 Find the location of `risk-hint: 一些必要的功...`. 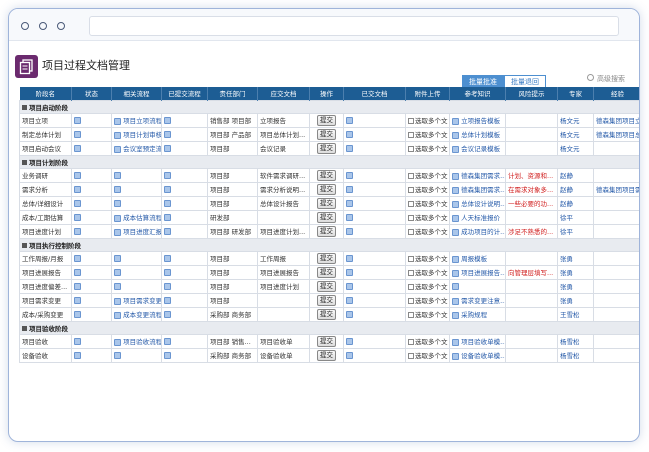

risk-hint: 一些必要的功... is located at coordinates (530, 204).